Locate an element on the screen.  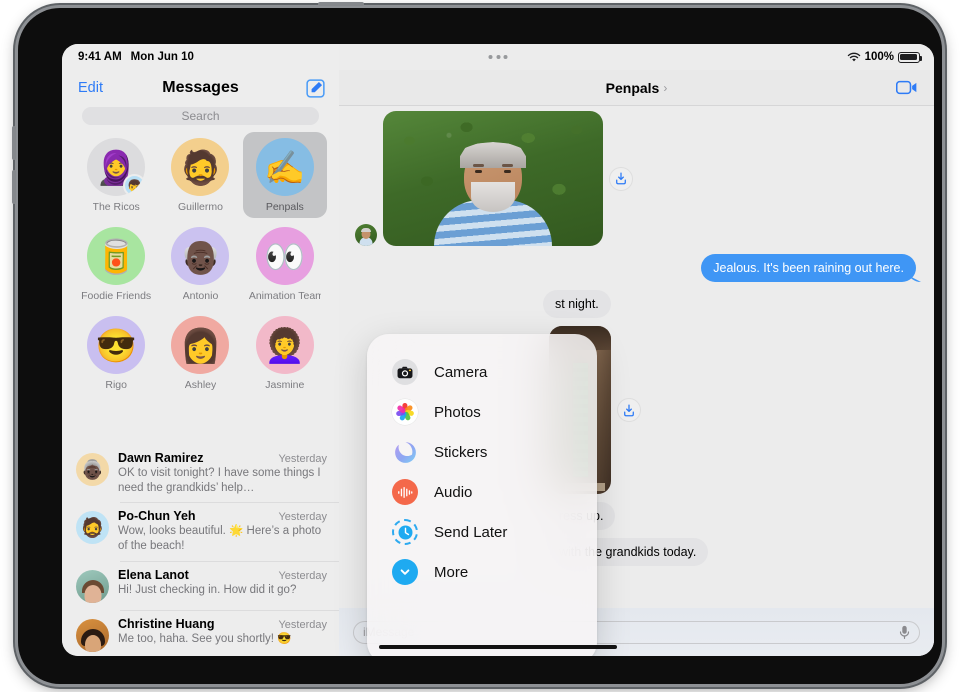
photo-attachment is located at coordinates (493, 178).